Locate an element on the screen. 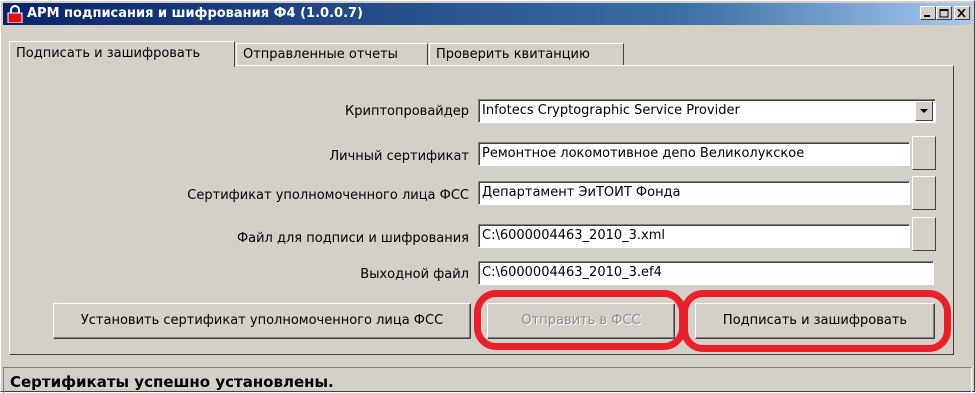  window-title: АРМ подписания и шифрования Ф4 (1.0.0.7) is located at coordinates (195, 13).